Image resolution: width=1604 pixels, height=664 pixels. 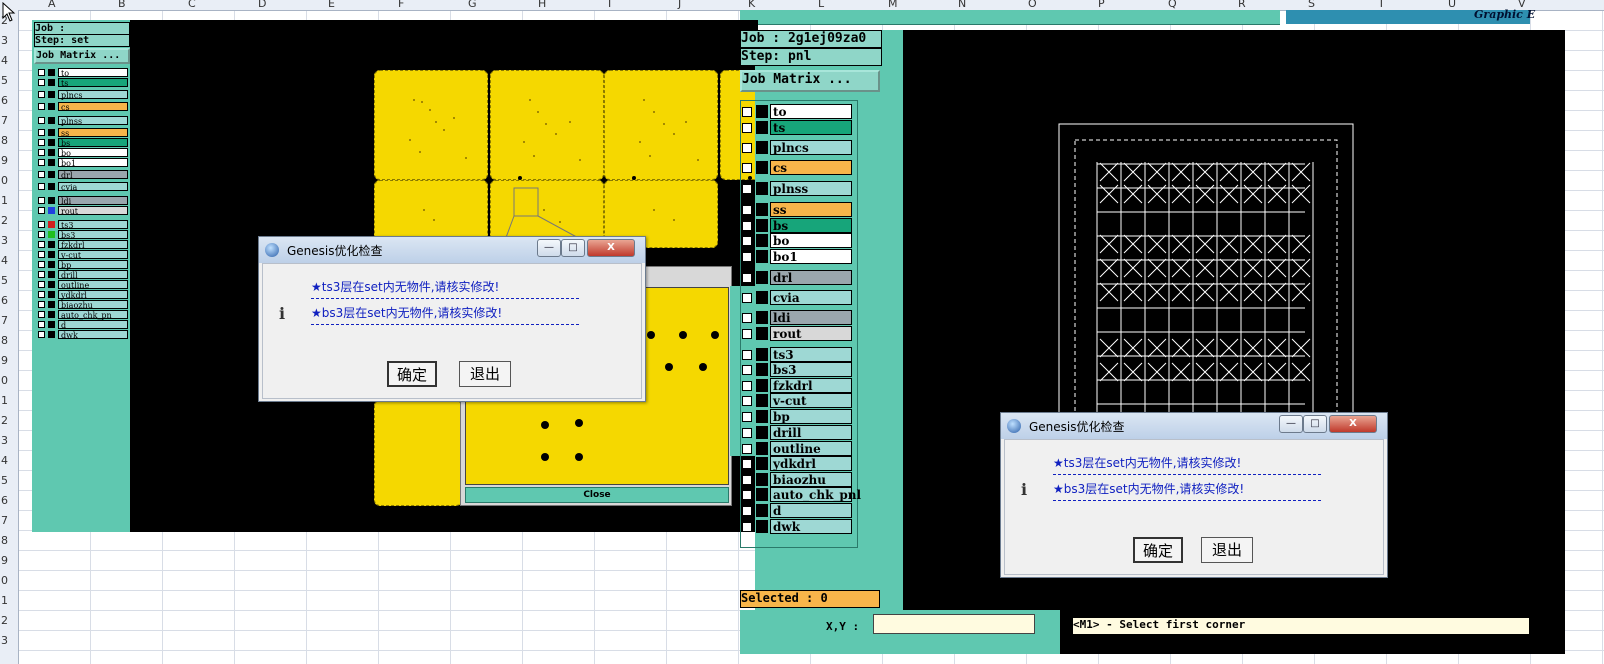 What do you see at coordinates (4, 160) in the screenshot?
I see `row-number: 9` at bounding box center [4, 160].